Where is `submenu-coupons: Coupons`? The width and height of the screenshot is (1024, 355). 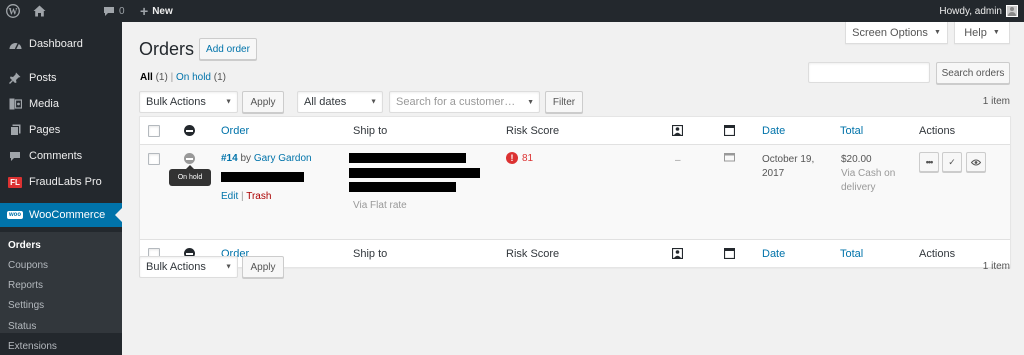
submenu-coupons: Coupons is located at coordinates (28, 265).